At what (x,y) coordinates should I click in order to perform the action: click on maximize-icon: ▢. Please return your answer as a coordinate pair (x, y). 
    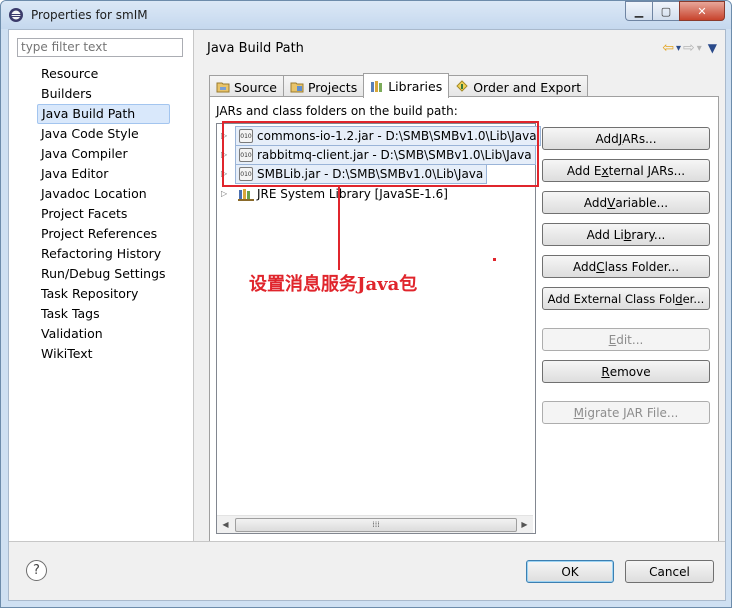
    Looking at the image, I should click on (666, 11).